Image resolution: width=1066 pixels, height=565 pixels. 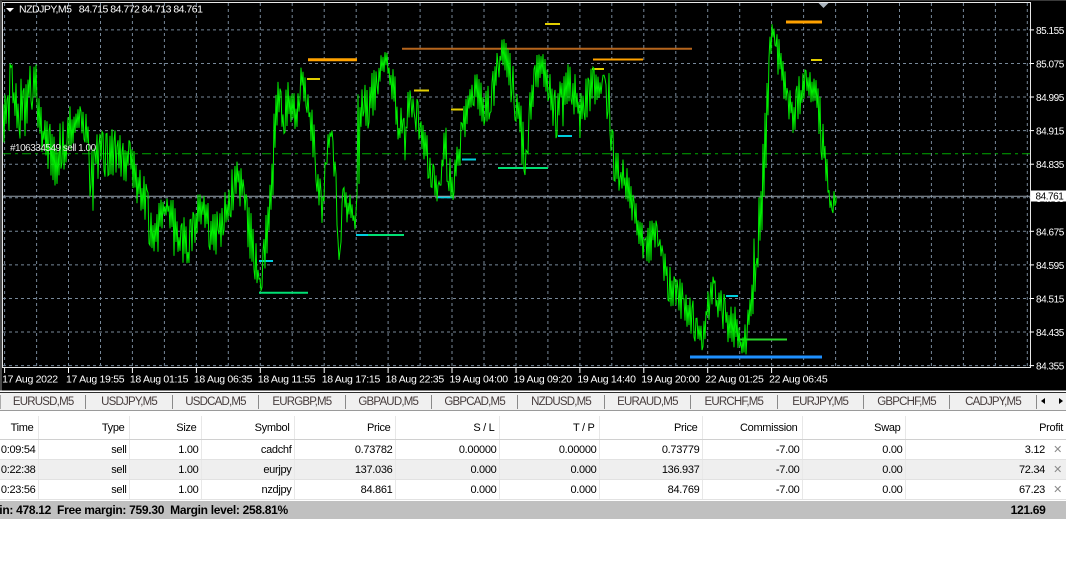 I want to click on svg-text: 19 Aug 04:00, so click(x=479, y=380).